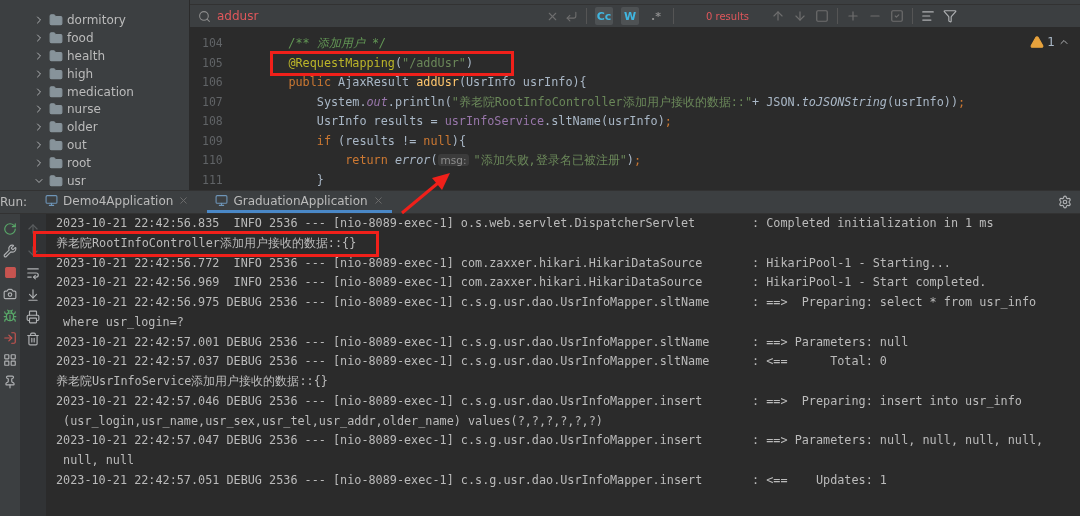 The width and height of the screenshot is (1080, 516). Describe the element at coordinates (212, 160) in the screenshot. I see `line-number: 110` at that location.